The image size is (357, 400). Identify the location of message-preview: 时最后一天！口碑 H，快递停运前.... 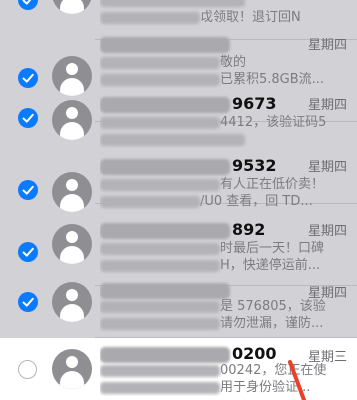
(217, 257).